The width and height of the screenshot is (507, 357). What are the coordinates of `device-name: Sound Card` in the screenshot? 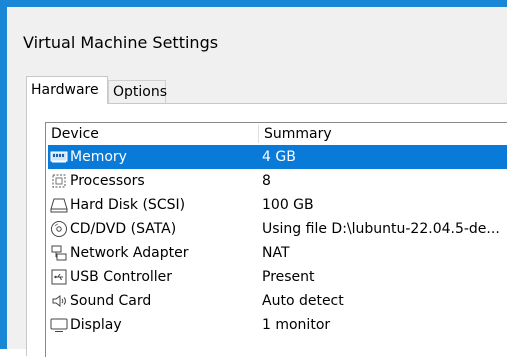 It's located at (111, 301).